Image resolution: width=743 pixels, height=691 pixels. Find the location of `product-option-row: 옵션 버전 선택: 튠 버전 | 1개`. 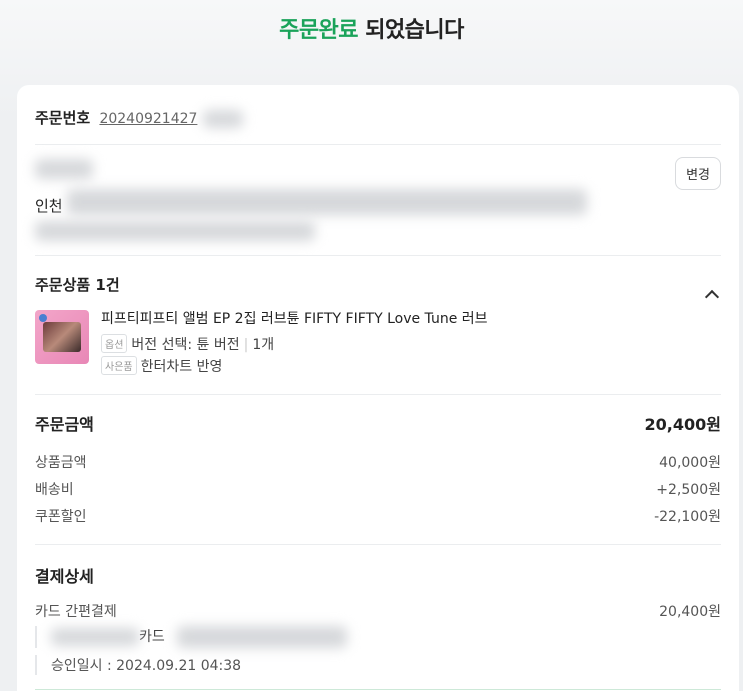

product-option-row: 옵션 버전 선택: 튠 버전 | 1개 is located at coordinates (187, 344).